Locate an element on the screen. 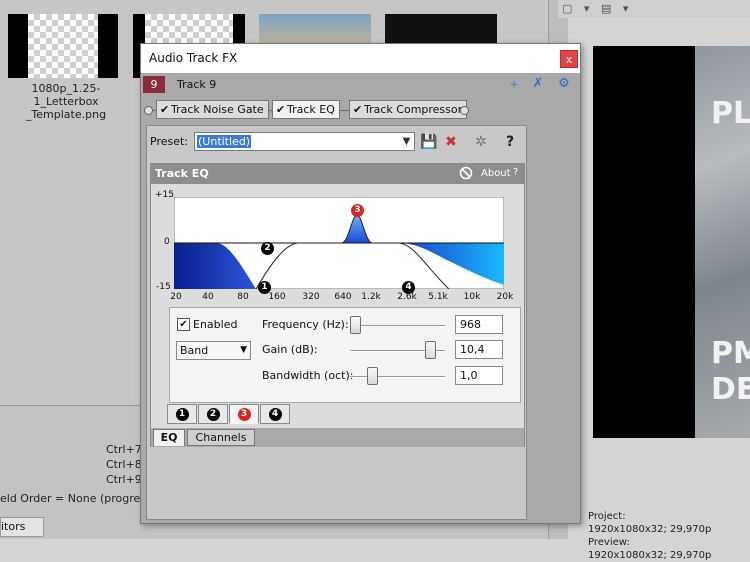 The width and height of the screenshot is (750, 562). eq-header: Track EQ About ? is located at coordinates (337, 174).